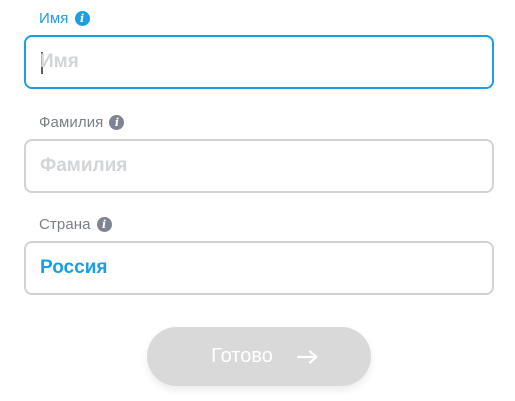  I want to click on last-name-label-row: Фамилия i, so click(266, 122).